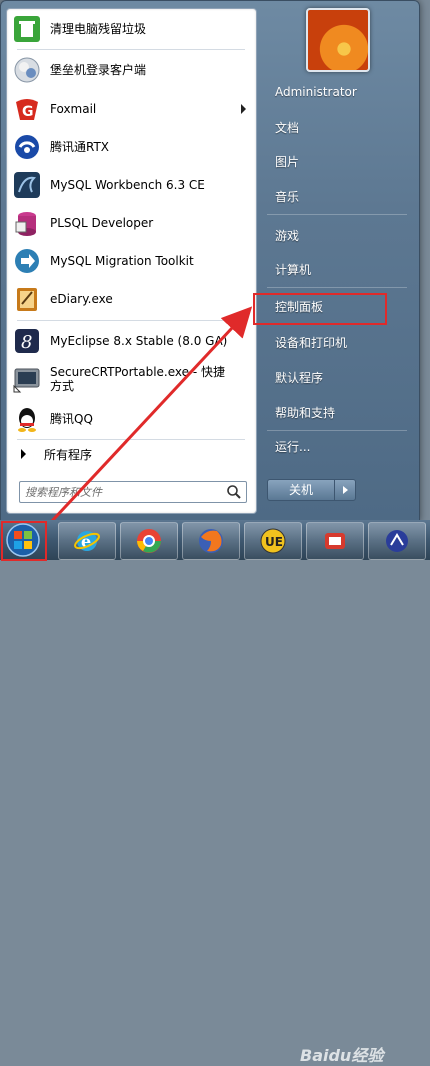 The image size is (430, 1066). I want to click on program-plsql-developer: PLSQL Developer, so click(131, 223).